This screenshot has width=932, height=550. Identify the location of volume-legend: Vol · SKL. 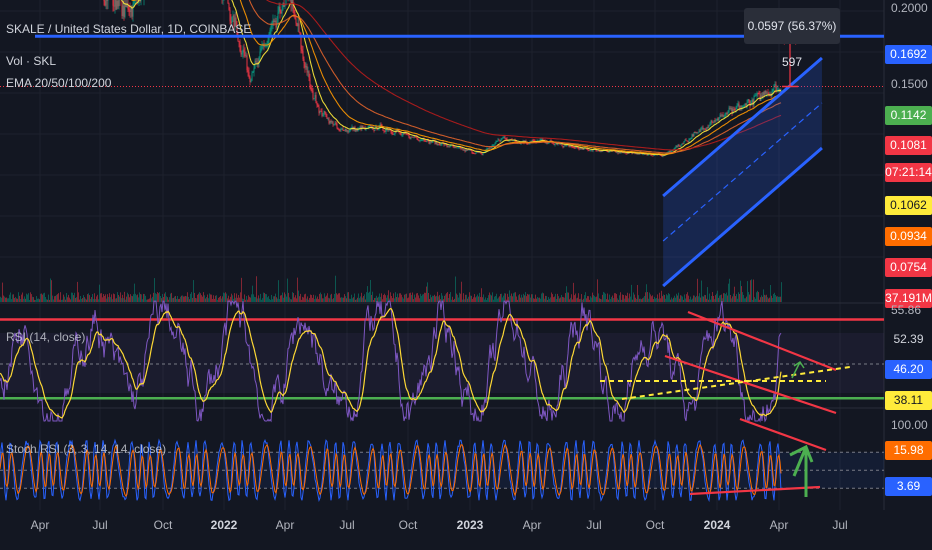
(31, 61).